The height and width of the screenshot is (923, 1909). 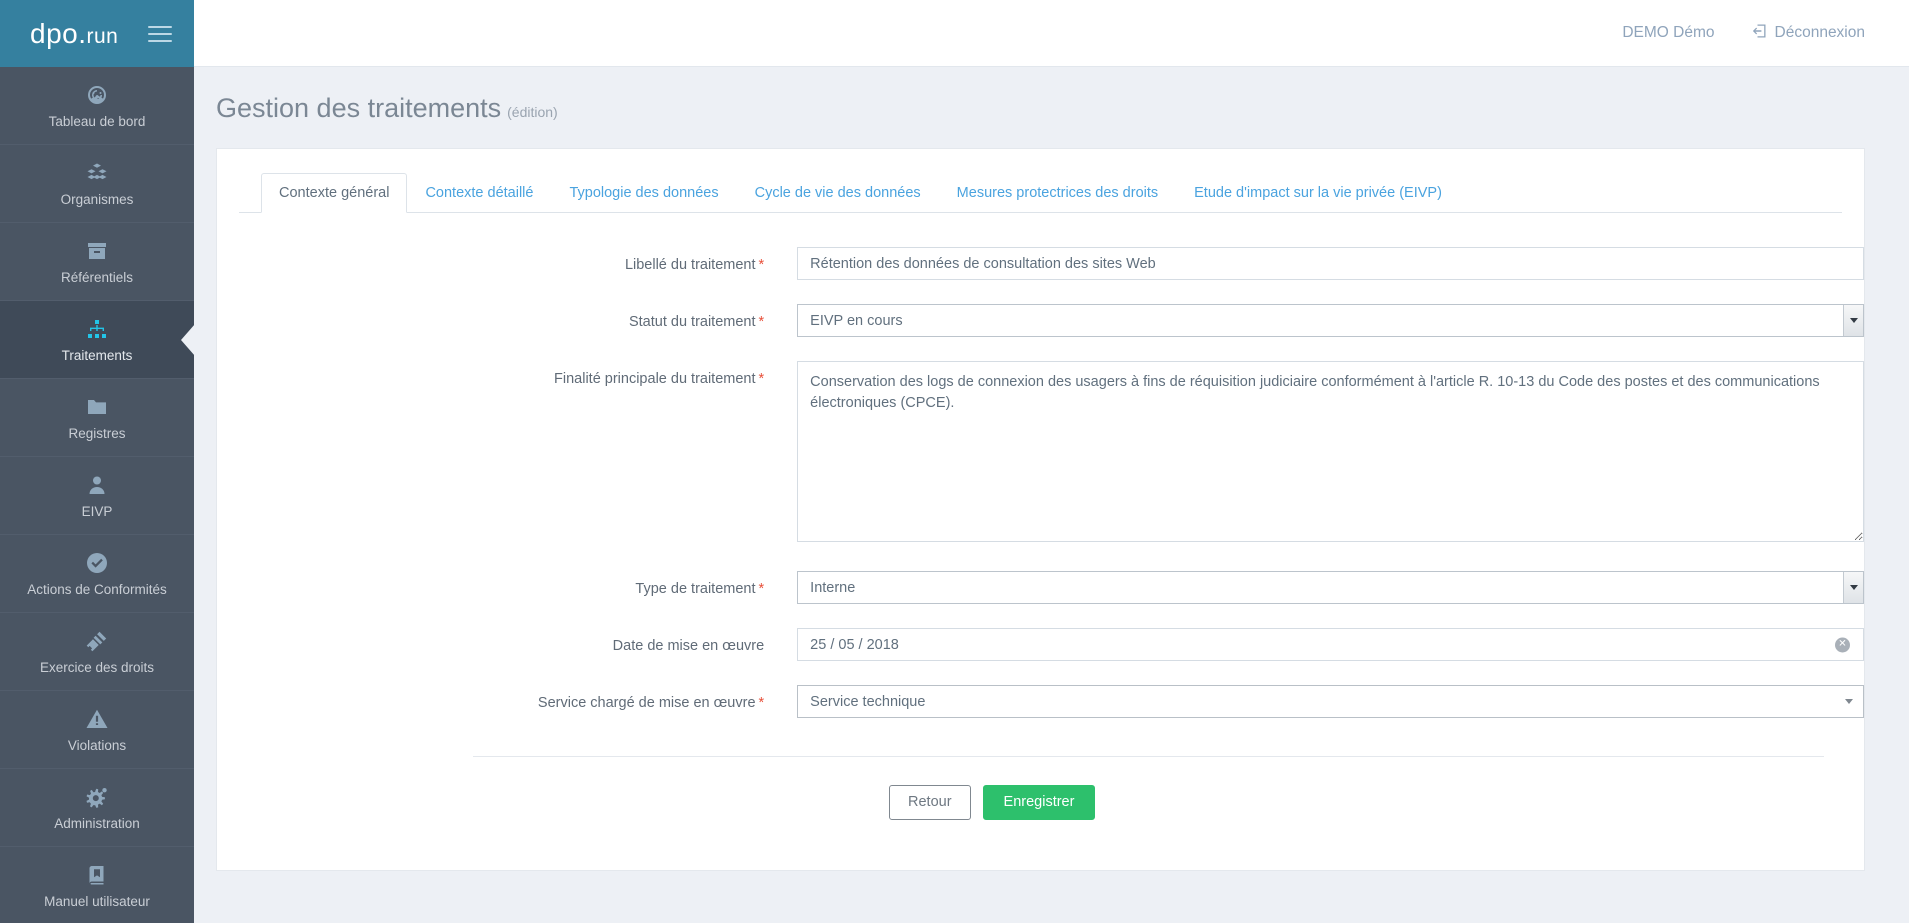 I want to click on form-row-type: Type de traitement * Interne, so click(x=1040, y=587).